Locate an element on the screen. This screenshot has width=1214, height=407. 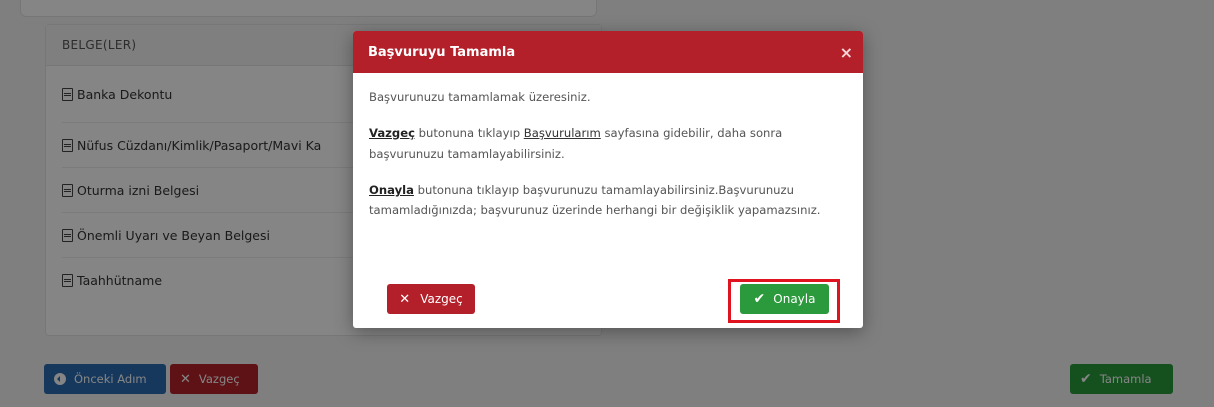
confirm-button: ✔ Onayla is located at coordinates (784, 299).